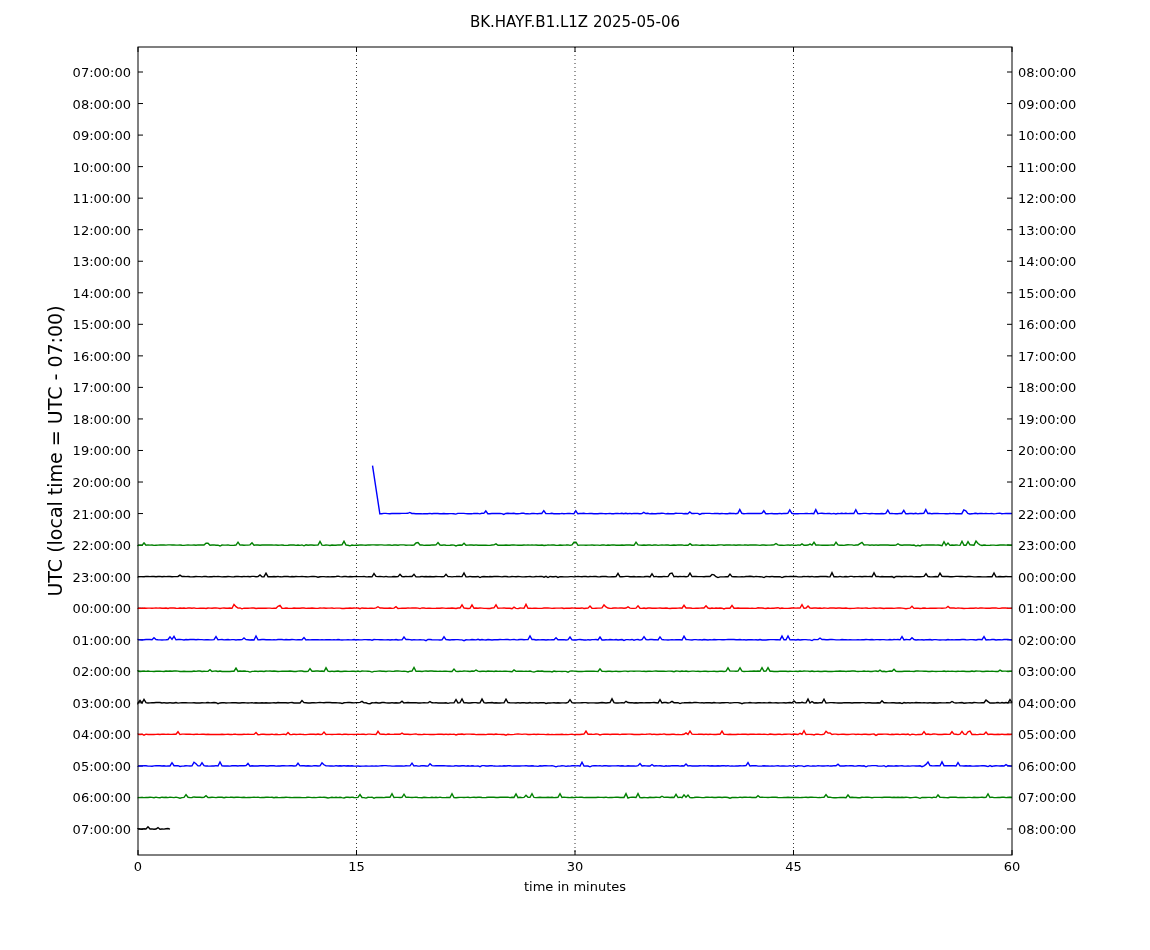  Describe the element at coordinates (575, 886) in the screenshot. I see `axis-label: time in minutes` at that location.